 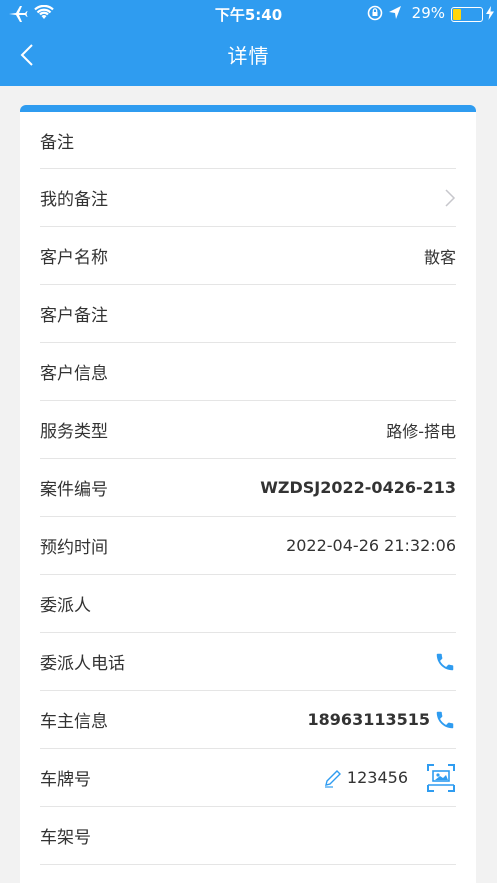 I want to click on plate-no-group: 123456, so click(x=389, y=778).